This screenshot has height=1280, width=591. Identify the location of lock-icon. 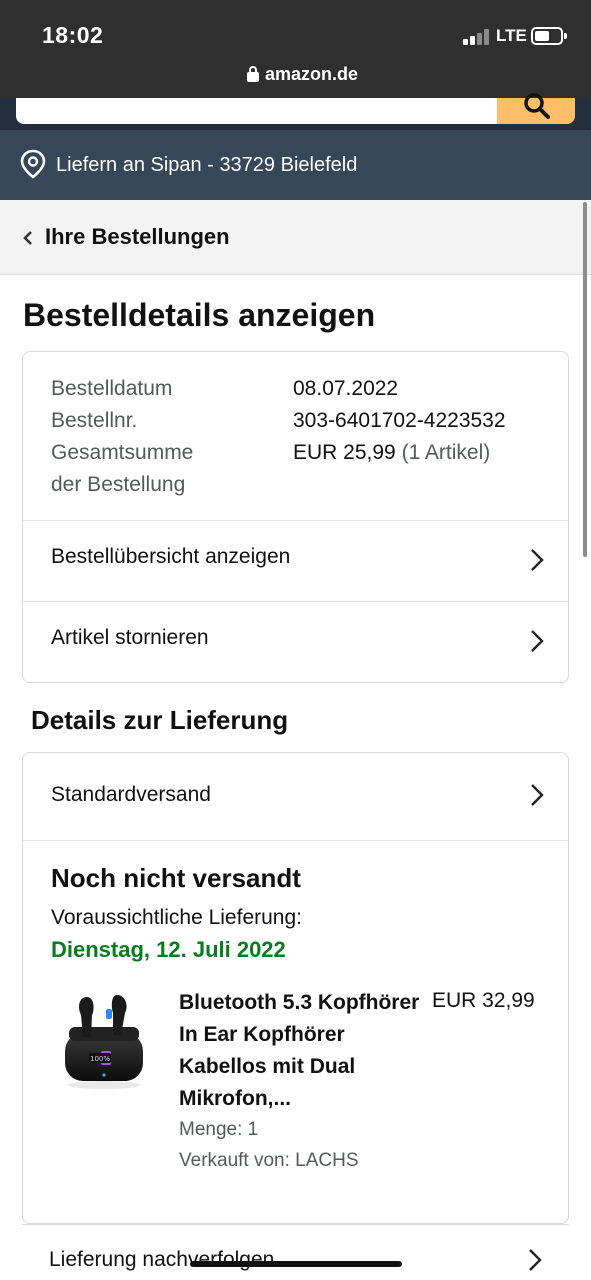
(253, 74).